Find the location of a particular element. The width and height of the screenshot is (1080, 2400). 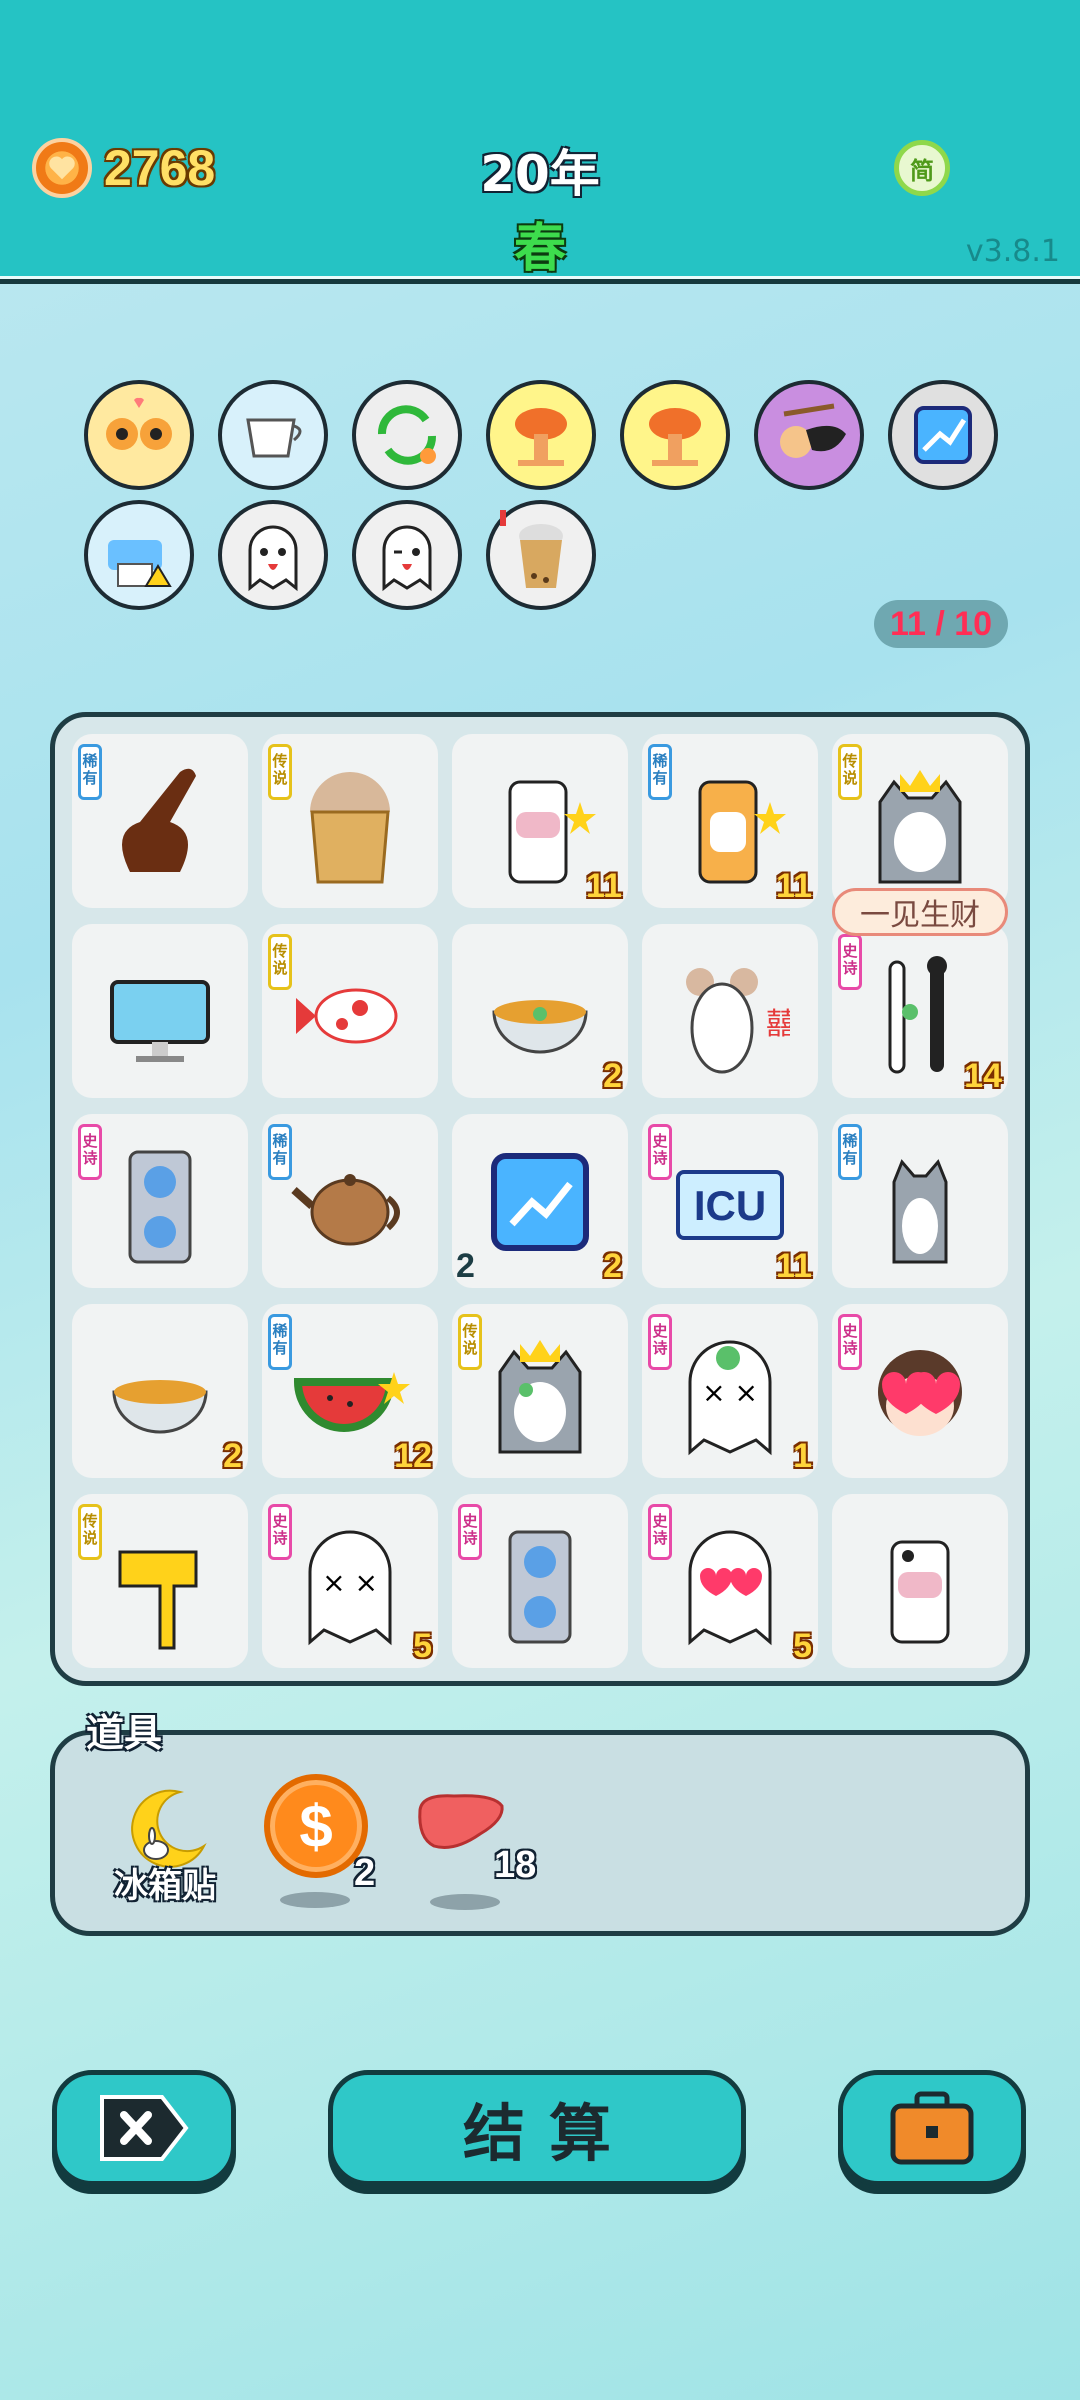

backpack-button is located at coordinates (932, 2128).